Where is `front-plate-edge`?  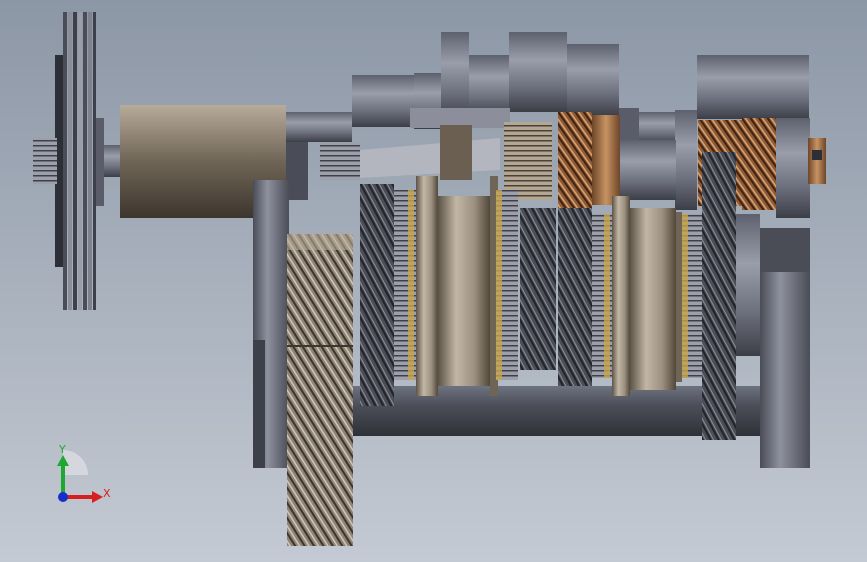
front-plate-edge is located at coordinates (259, 404).